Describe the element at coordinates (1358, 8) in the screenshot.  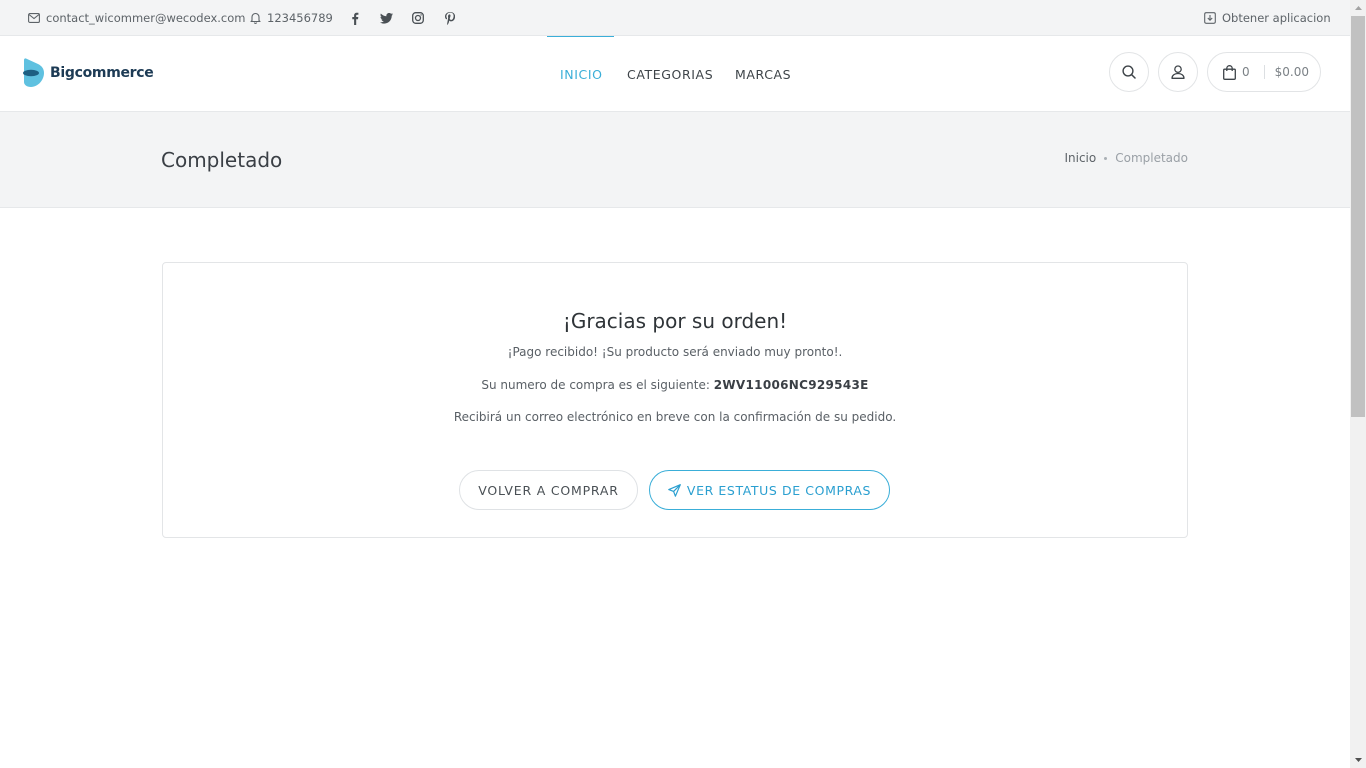
I see `scroll-up-arrow-icon` at that location.